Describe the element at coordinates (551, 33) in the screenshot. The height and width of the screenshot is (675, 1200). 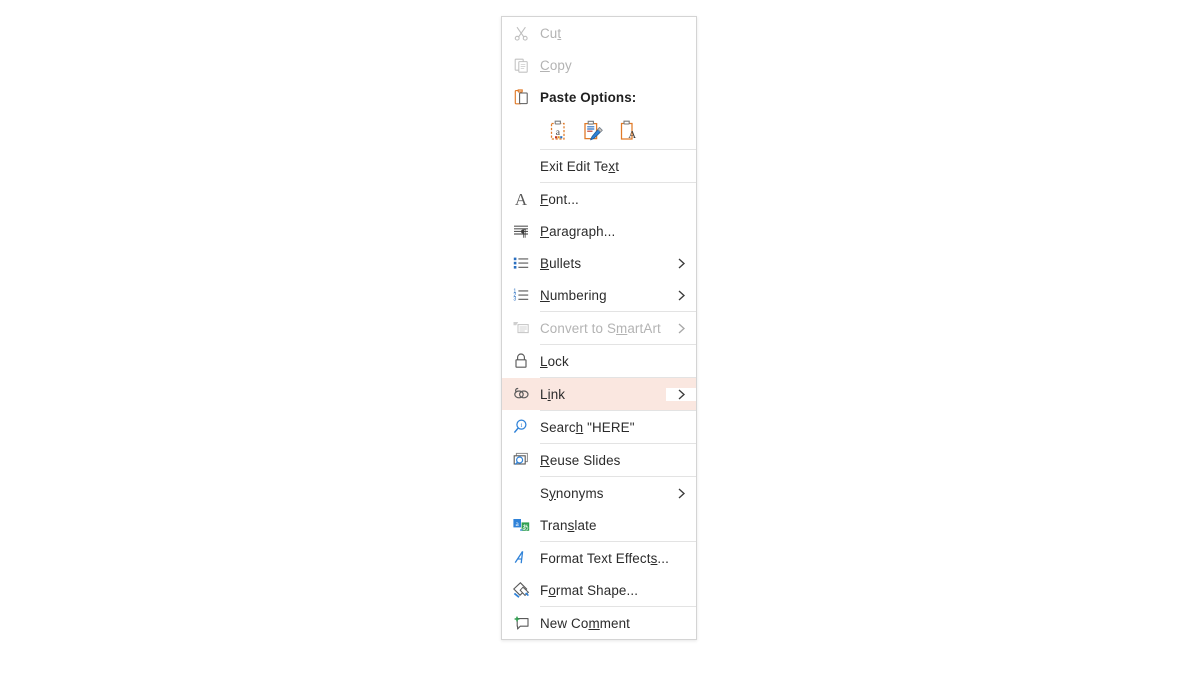
I see `menu-item-label-cut: Cut` at that location.